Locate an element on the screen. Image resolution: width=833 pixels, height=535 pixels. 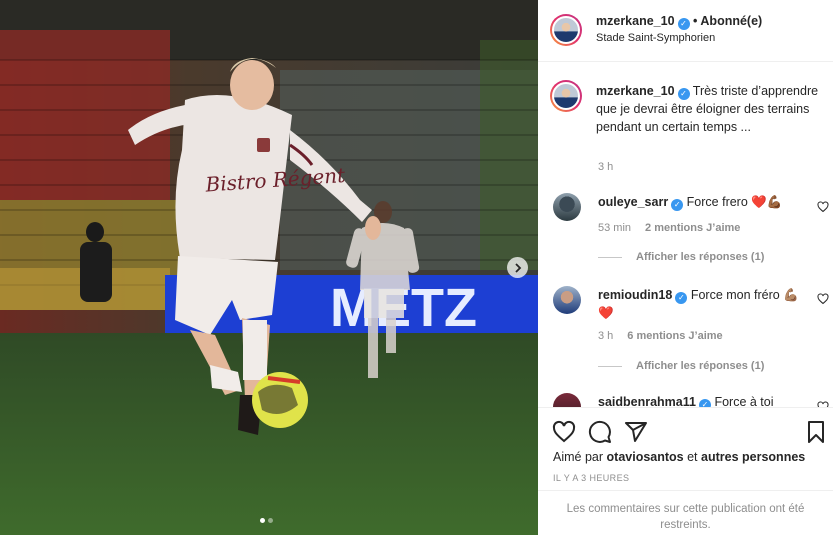
share-icon is located at coordinates (636, 432).